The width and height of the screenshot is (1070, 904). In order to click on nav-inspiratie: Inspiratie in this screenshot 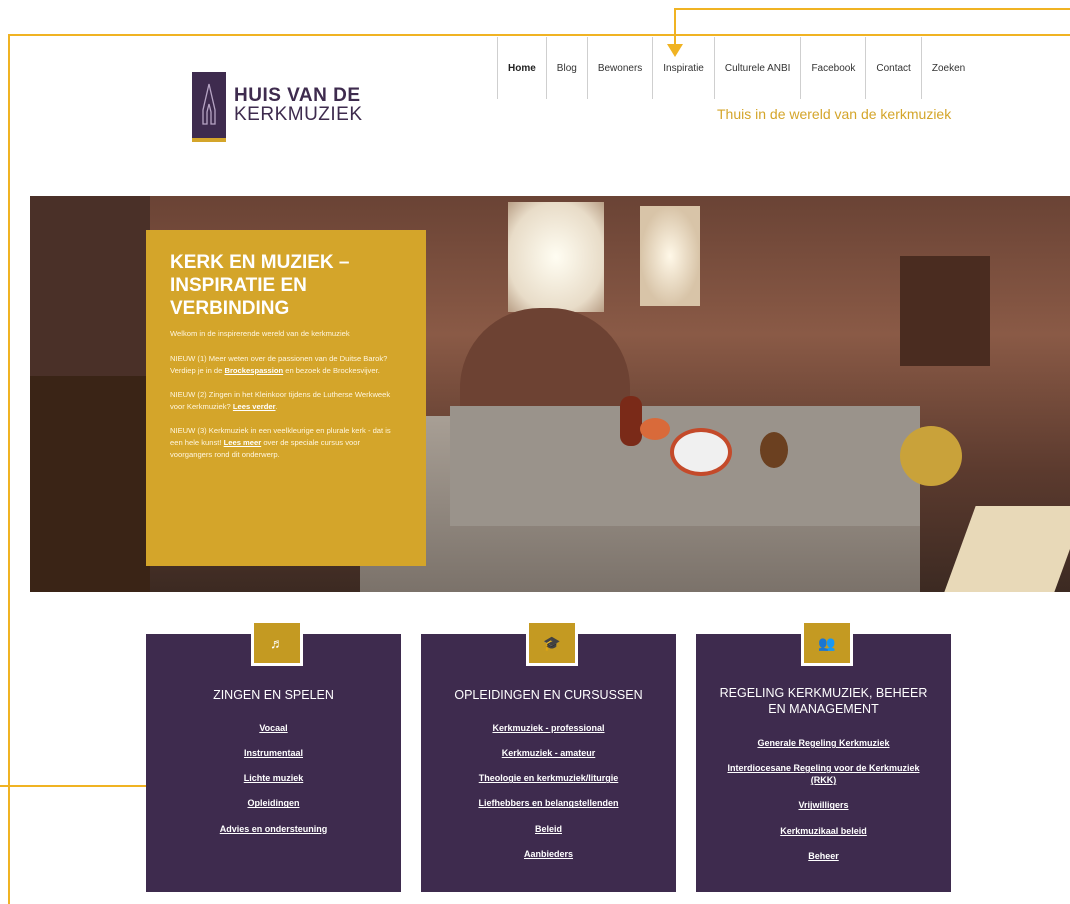, I will do `click(683, 68)`.